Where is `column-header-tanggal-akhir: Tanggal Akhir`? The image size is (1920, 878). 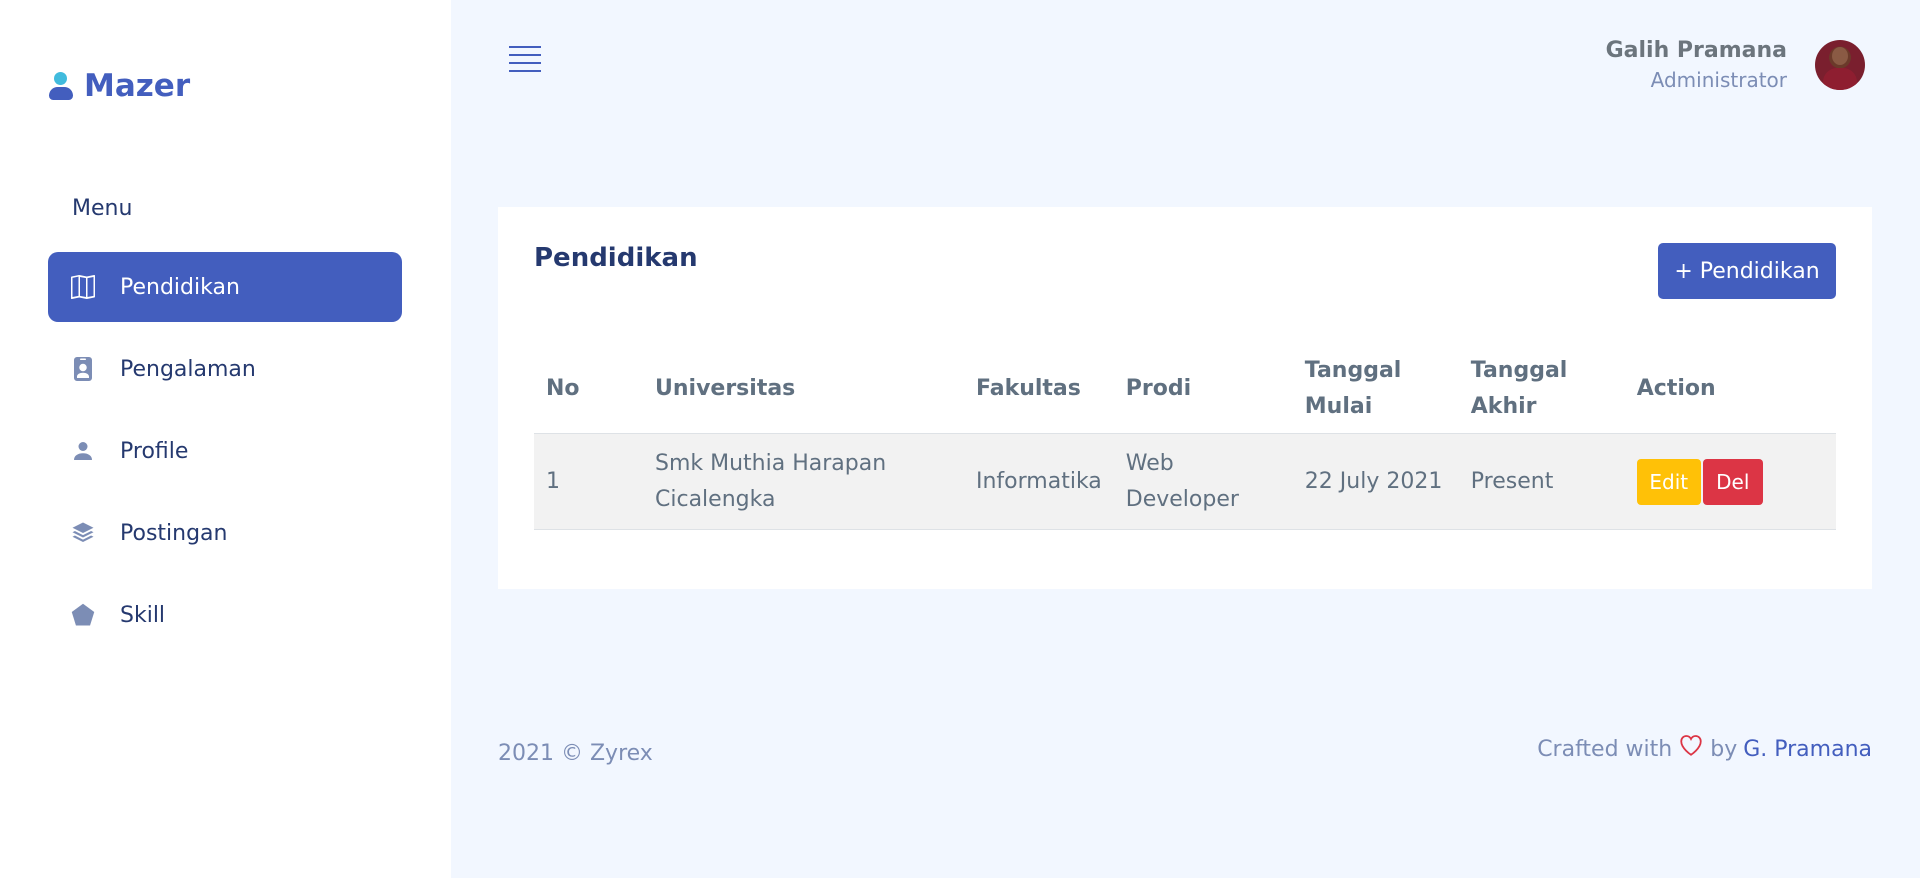 column-header-tanggal-akhir: Tanggal Akhir is located at coordinates (1541, 389).